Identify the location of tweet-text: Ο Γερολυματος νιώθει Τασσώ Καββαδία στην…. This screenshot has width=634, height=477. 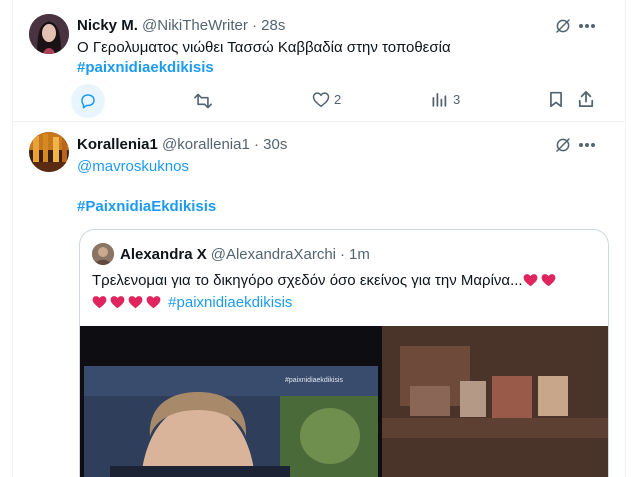
(264, 47).